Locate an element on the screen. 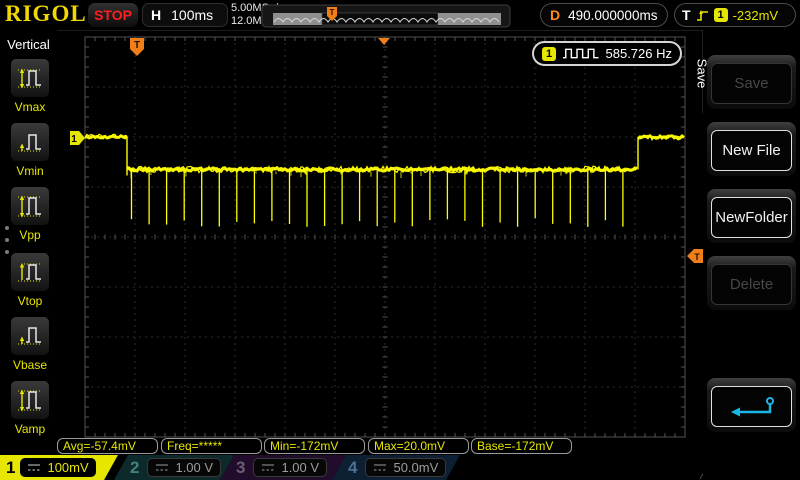 This screenshot has width=800, height=480. menu-button-save: Save is located at coordinates (751, 82).